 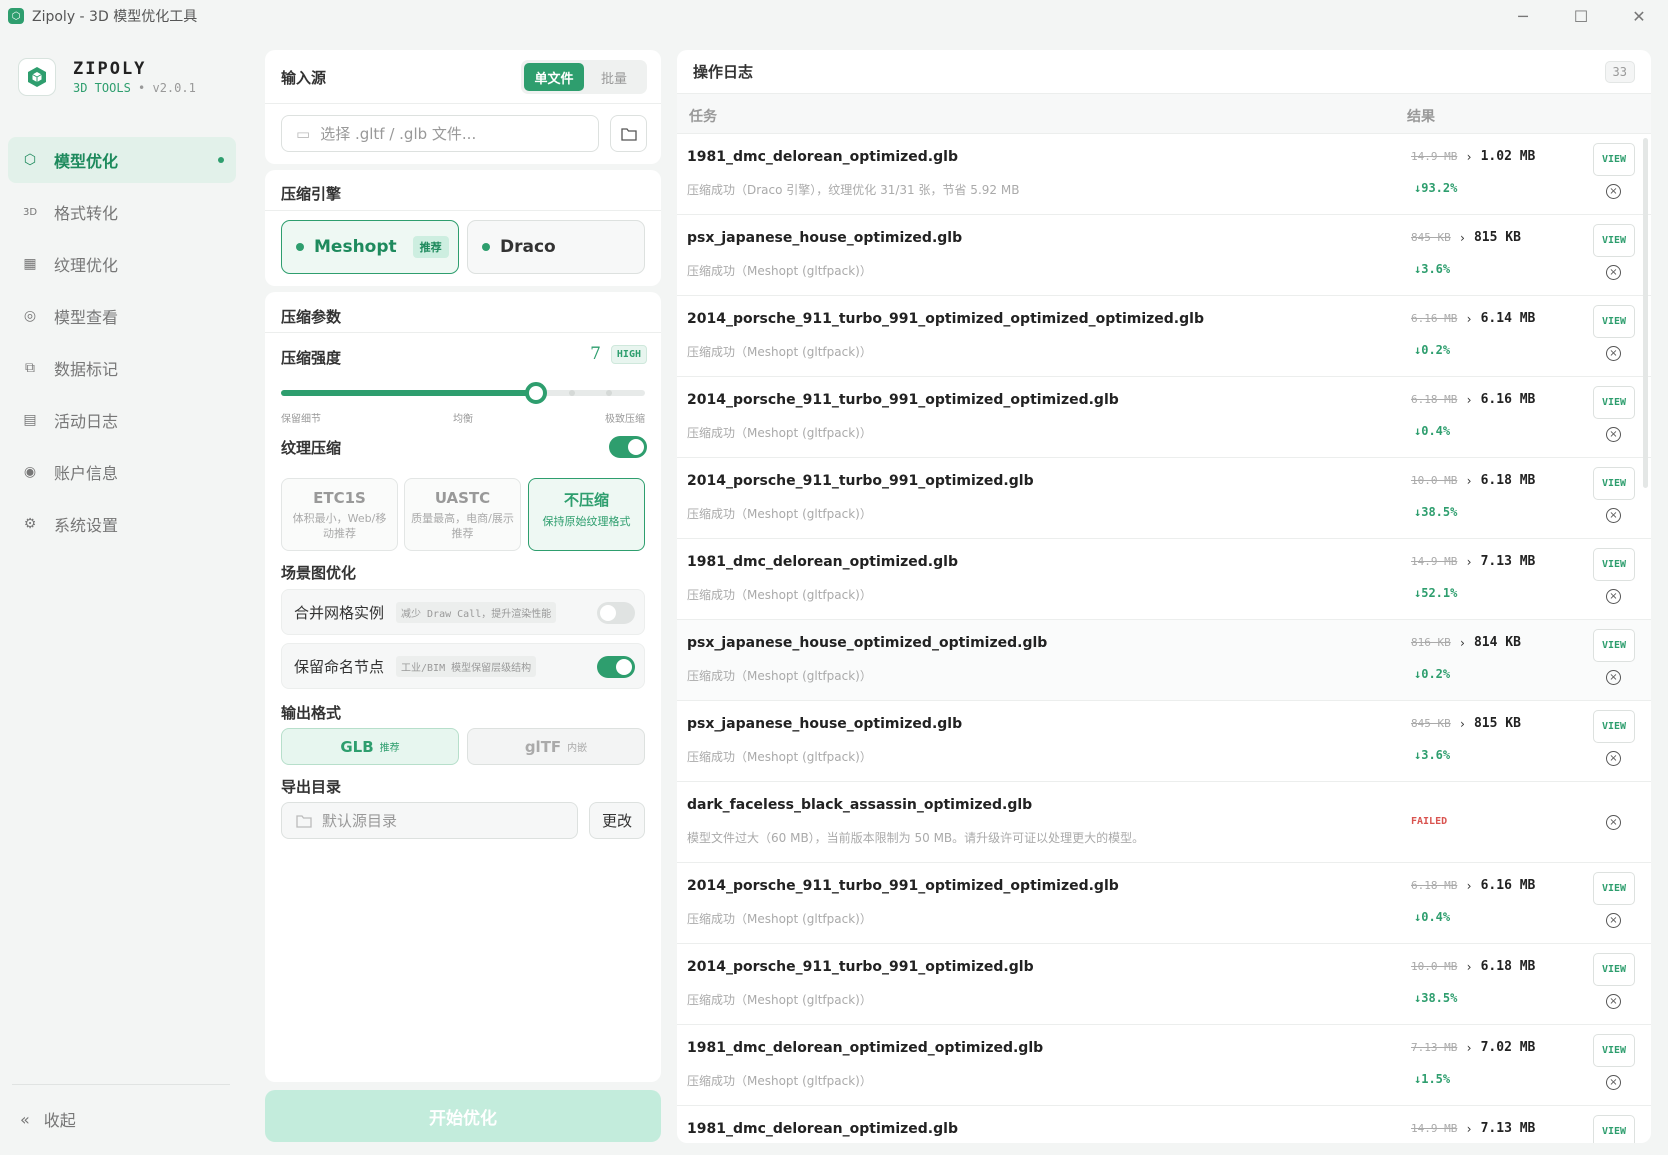 What do you see at coordinates (616, 613) in the screenshot?
I see `merge-mesh-toggle` at bounding box center [616, 613].